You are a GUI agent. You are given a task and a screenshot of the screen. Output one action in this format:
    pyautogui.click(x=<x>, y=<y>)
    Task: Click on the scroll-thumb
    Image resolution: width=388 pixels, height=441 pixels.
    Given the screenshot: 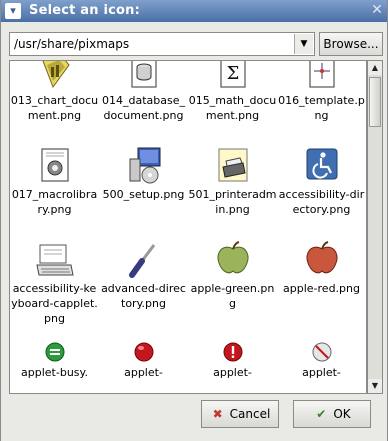 What is the action you would take?
    pyautogui.click(x=375, y=102)
    